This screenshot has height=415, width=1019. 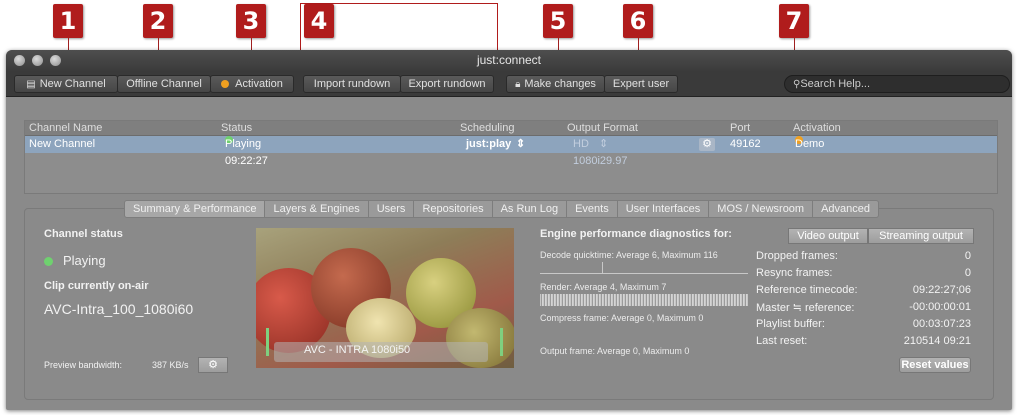 I want to click on export-rundown-label: Export rundown, so click(x=447, y=84).